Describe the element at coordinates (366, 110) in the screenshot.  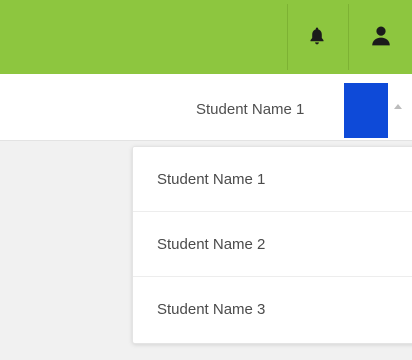
I see `selection-highlight` at that location.